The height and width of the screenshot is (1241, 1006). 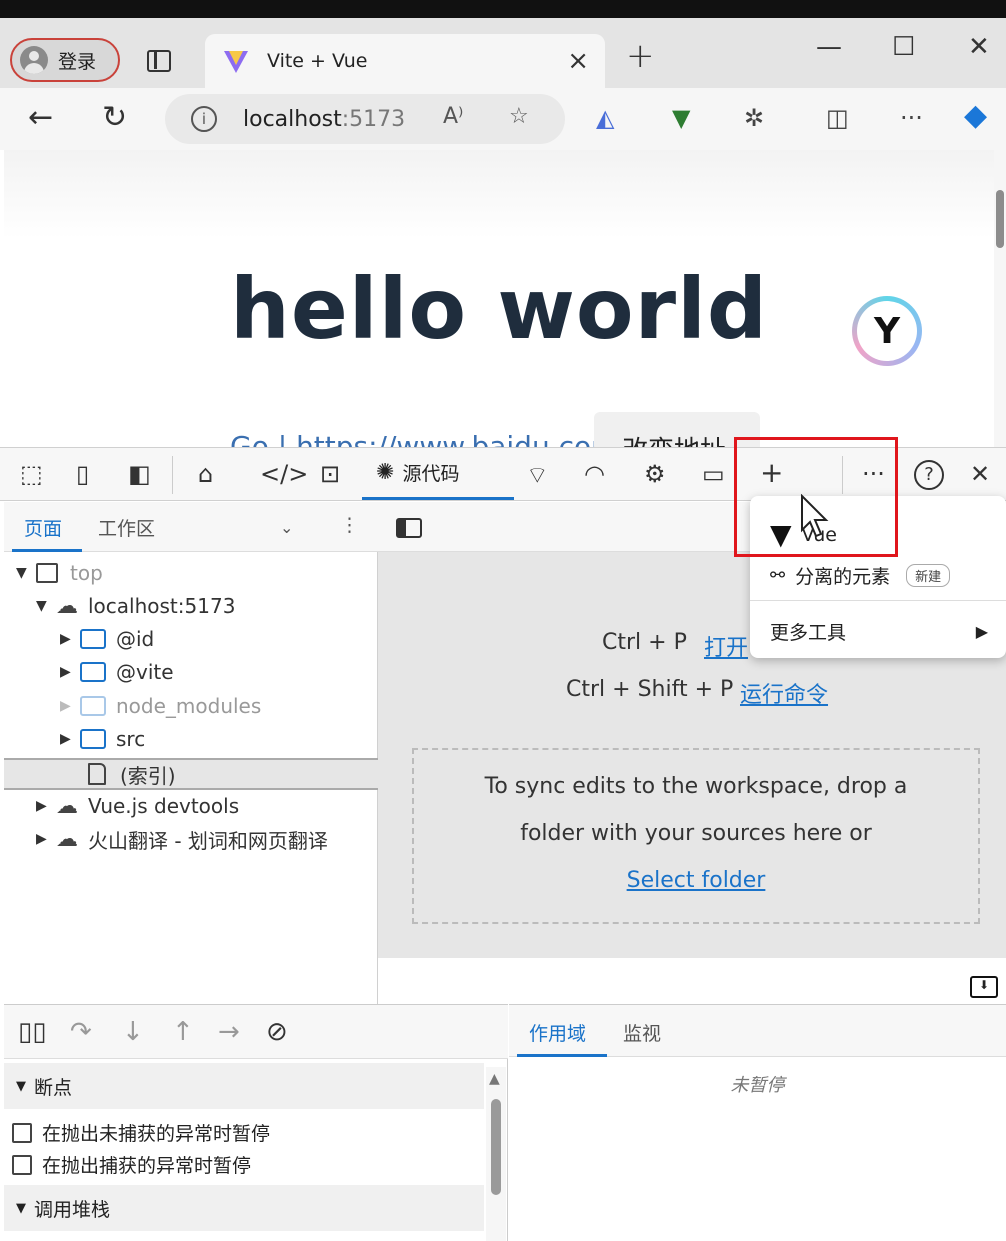 I want to click on page-scrollbar, so click(x=1000, y=298).